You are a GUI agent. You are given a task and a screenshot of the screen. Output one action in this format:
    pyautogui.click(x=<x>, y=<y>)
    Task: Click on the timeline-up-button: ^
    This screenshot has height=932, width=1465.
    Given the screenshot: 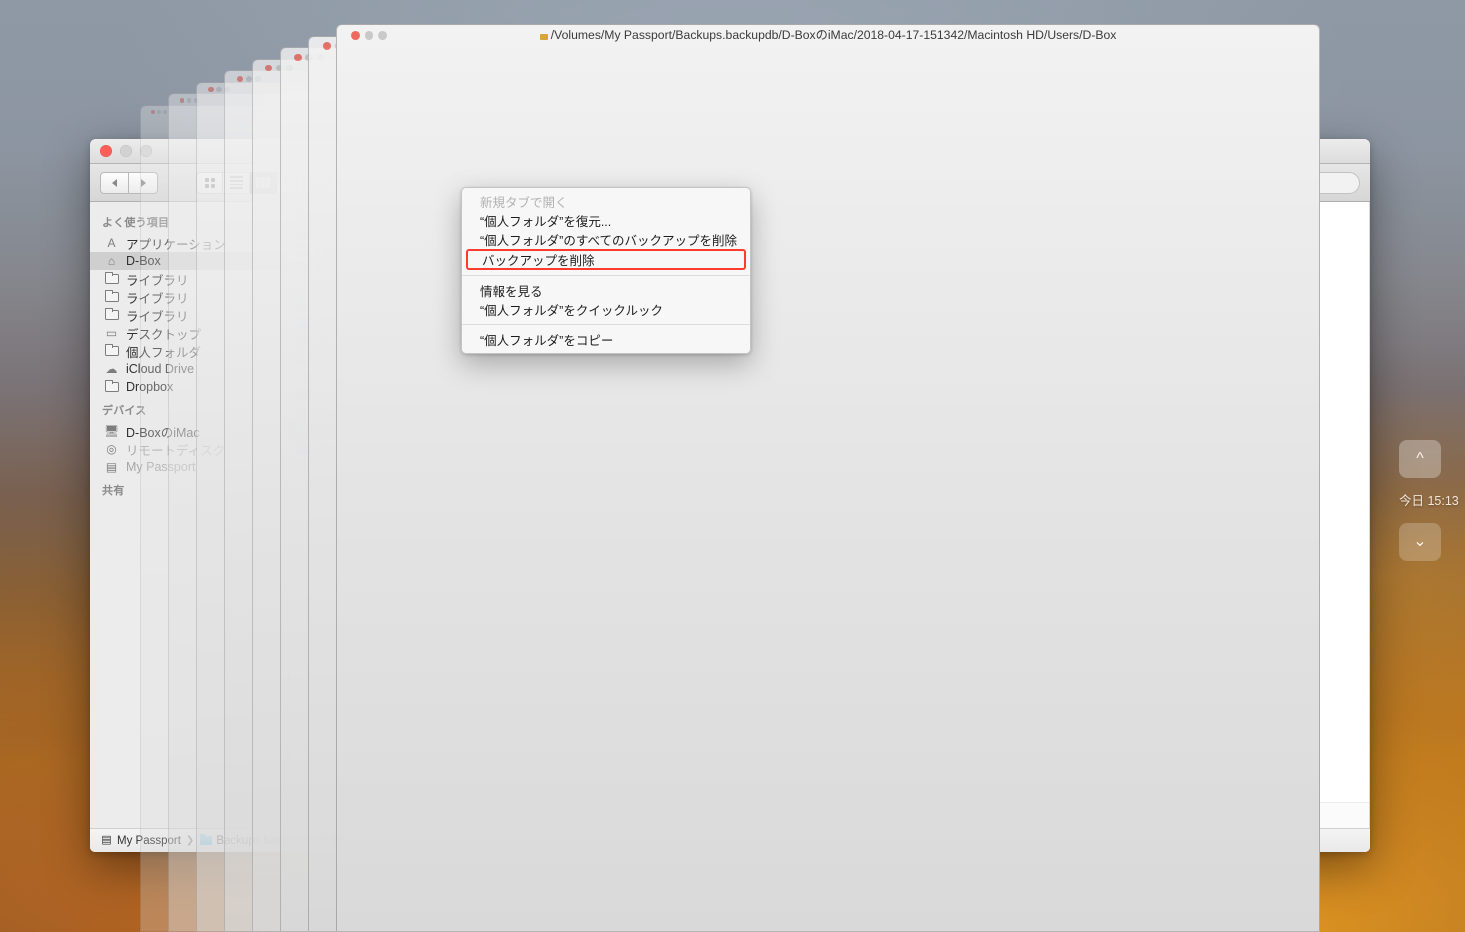 What is the action you would take?
    pyautogui.click(x=1420, y=459)
    